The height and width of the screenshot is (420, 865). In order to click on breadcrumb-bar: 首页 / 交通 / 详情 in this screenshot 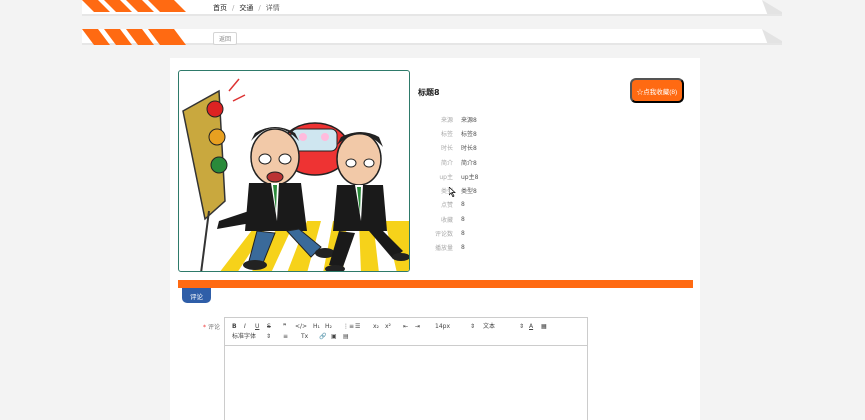, I will do `click(432, 8)`.